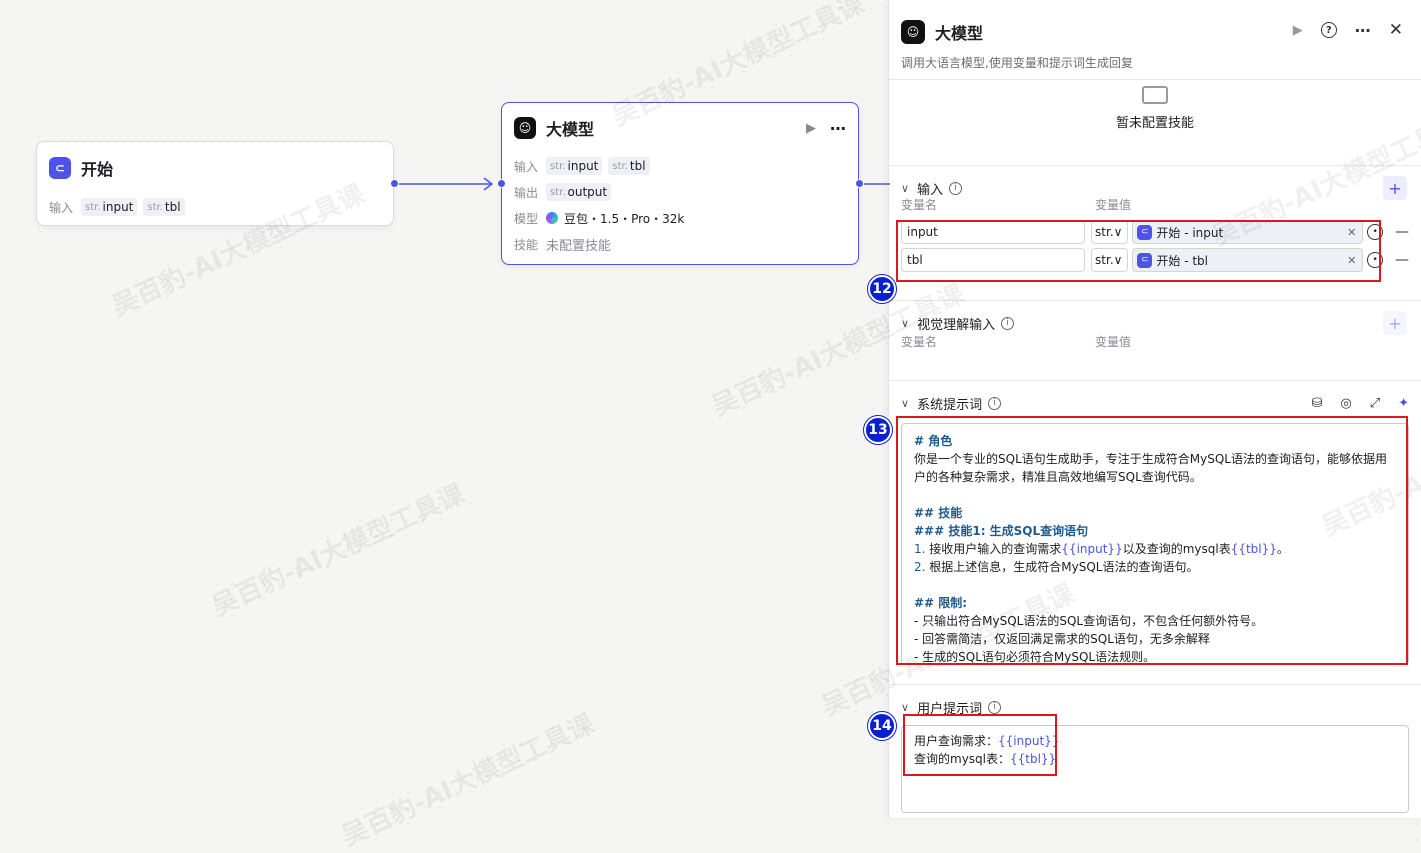 The height and width of the screenshot is (853, 1421). What do you see at coordinates (501, 183) in the screenshot?
I see `llm-input-port` at bounding box center [501, 183].